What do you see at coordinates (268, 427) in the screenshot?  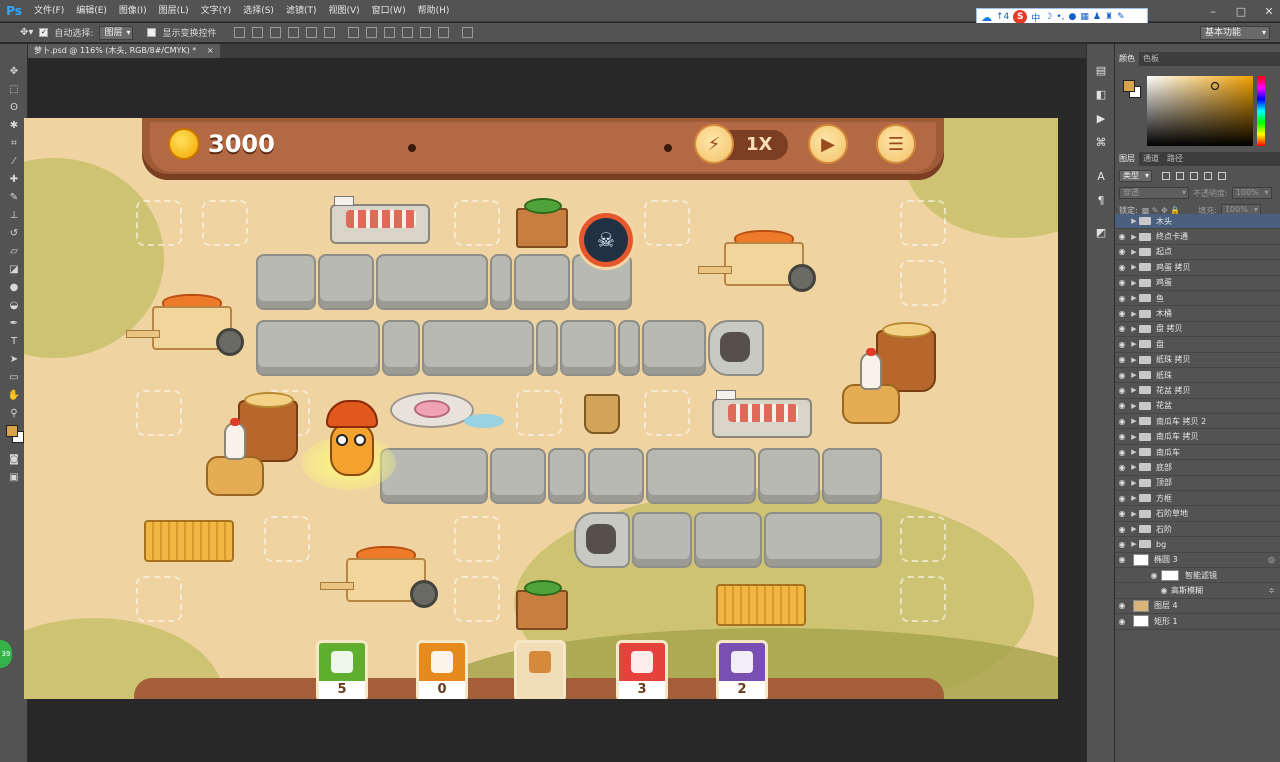 I see `egg-basket-obstacle` at bounding box center [268, 427].